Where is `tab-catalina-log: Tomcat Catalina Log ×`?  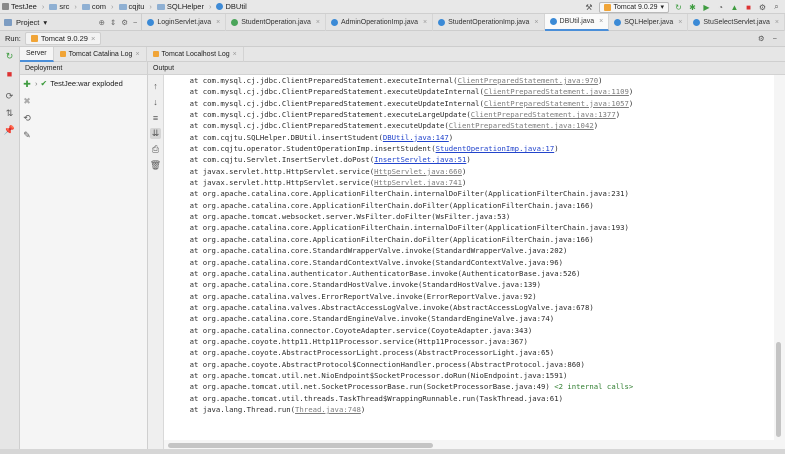
tab-catalina-log: Tomcat Catalina Log × is located at coordinates (100, 54).